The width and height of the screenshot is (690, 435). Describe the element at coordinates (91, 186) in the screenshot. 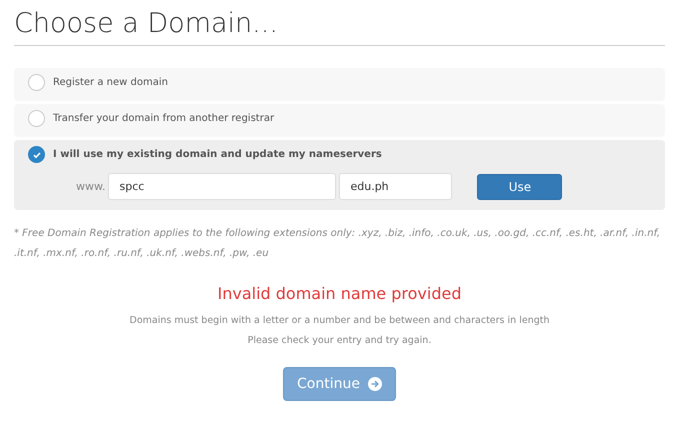

I see `prefix-label: www.` at that location.